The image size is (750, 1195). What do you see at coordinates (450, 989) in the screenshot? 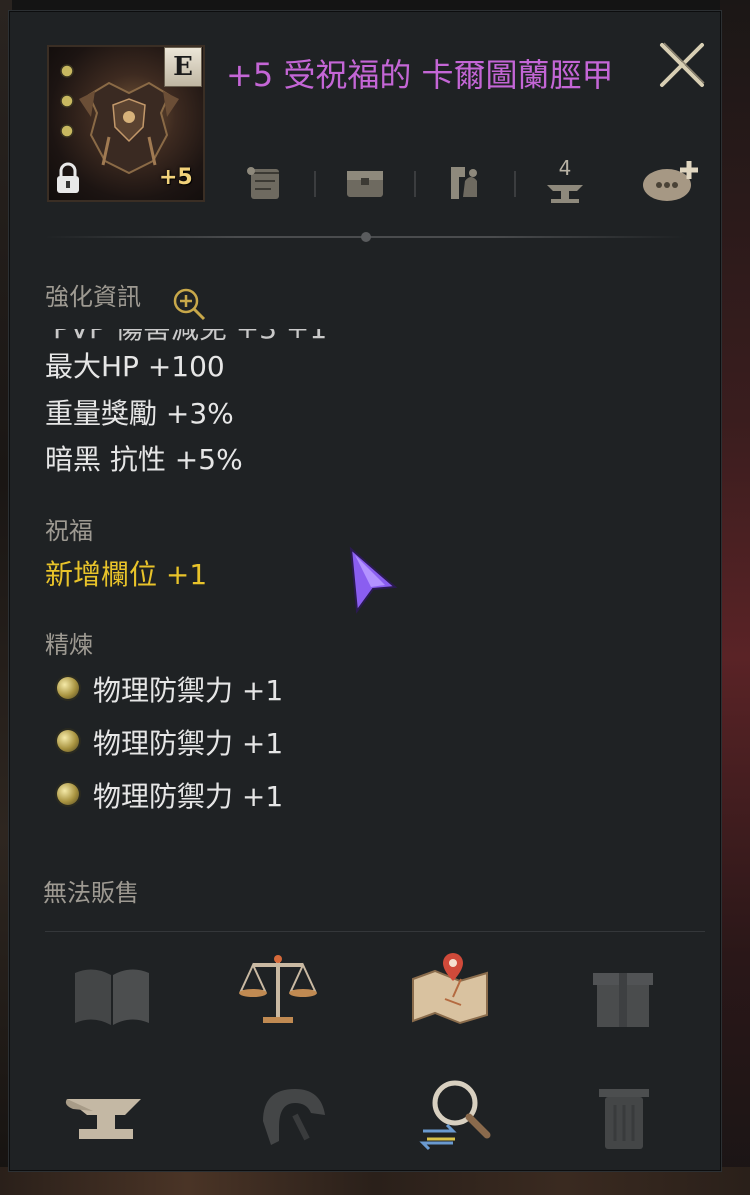
I see `map-pin-icon` at bounding box center [450, 989].